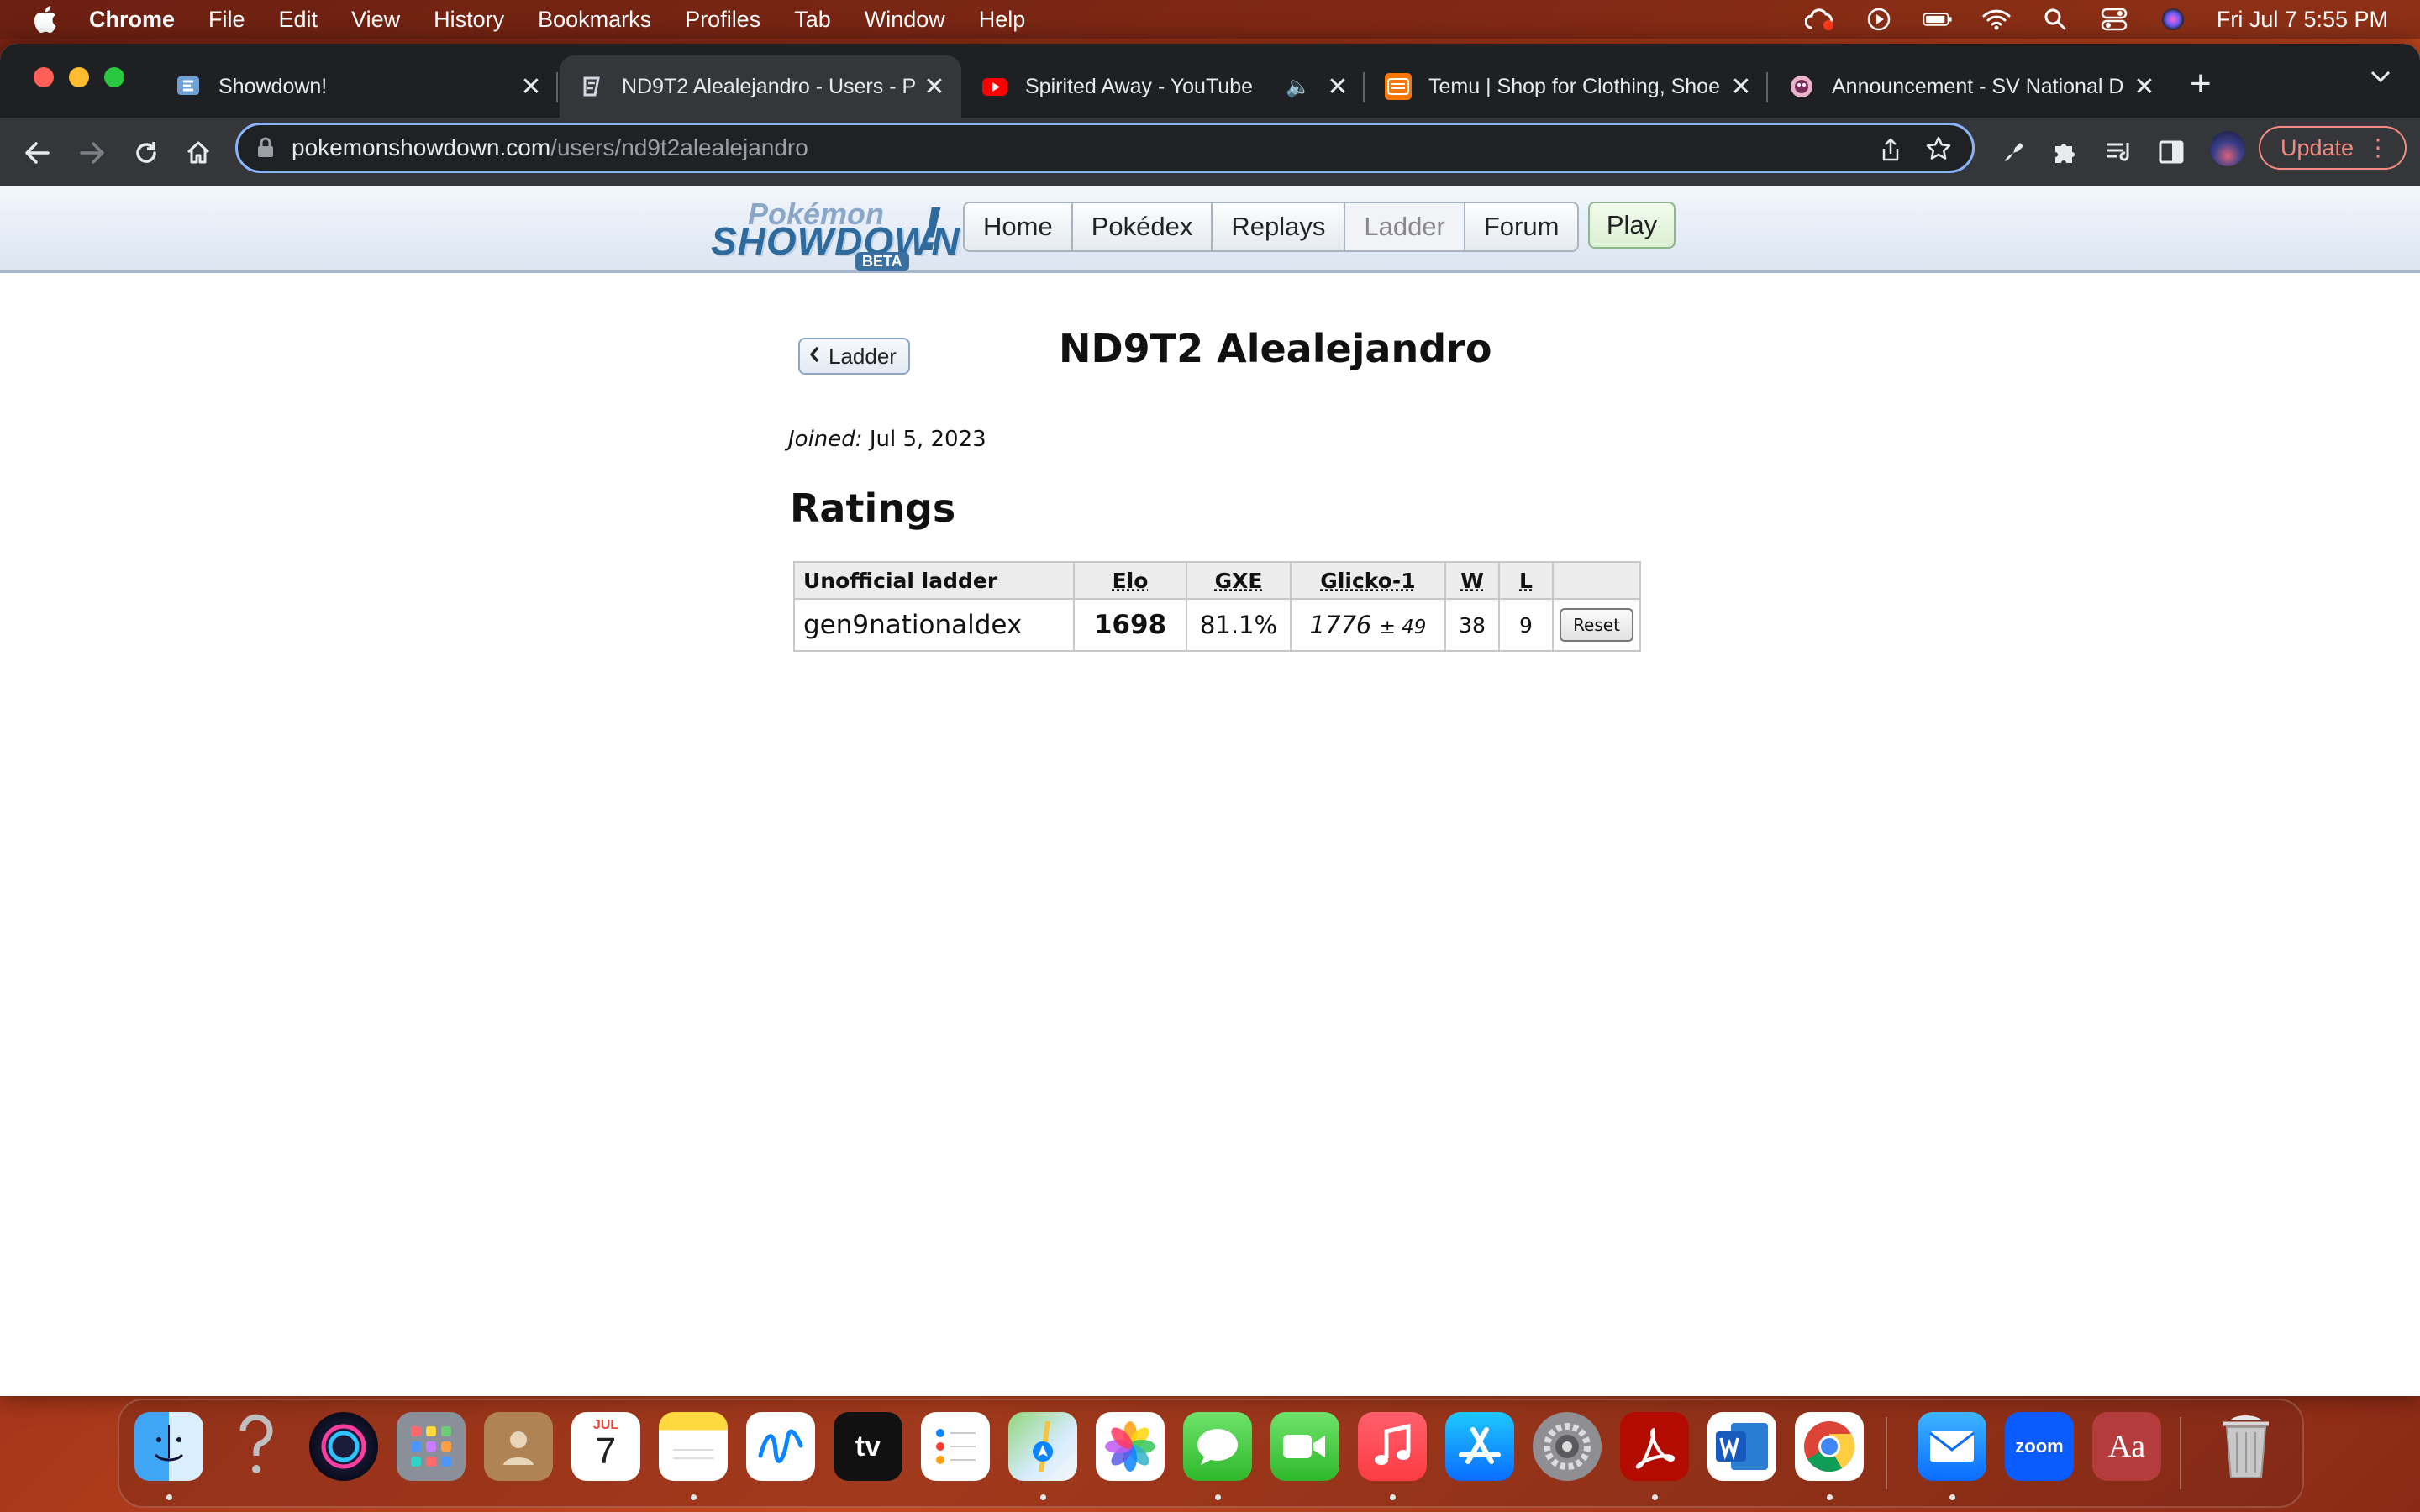 The width and height of the screenshot is (2420, 1512). What do you see at coordinates (814, 357) in the screenshot?
I see `chevron-left-icon` at bounding box center [814, 357].